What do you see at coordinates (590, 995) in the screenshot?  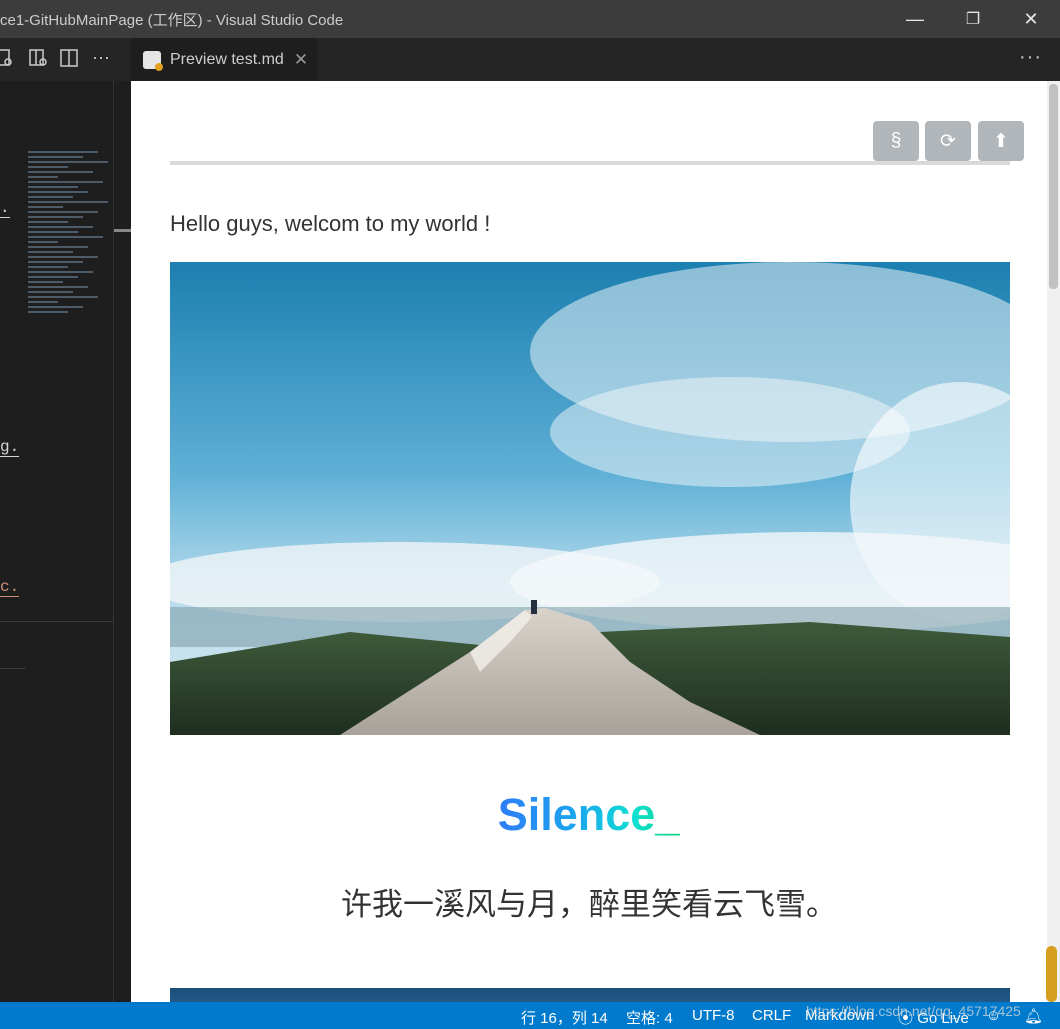 I see `second-image` at bounding box center [590, 995].